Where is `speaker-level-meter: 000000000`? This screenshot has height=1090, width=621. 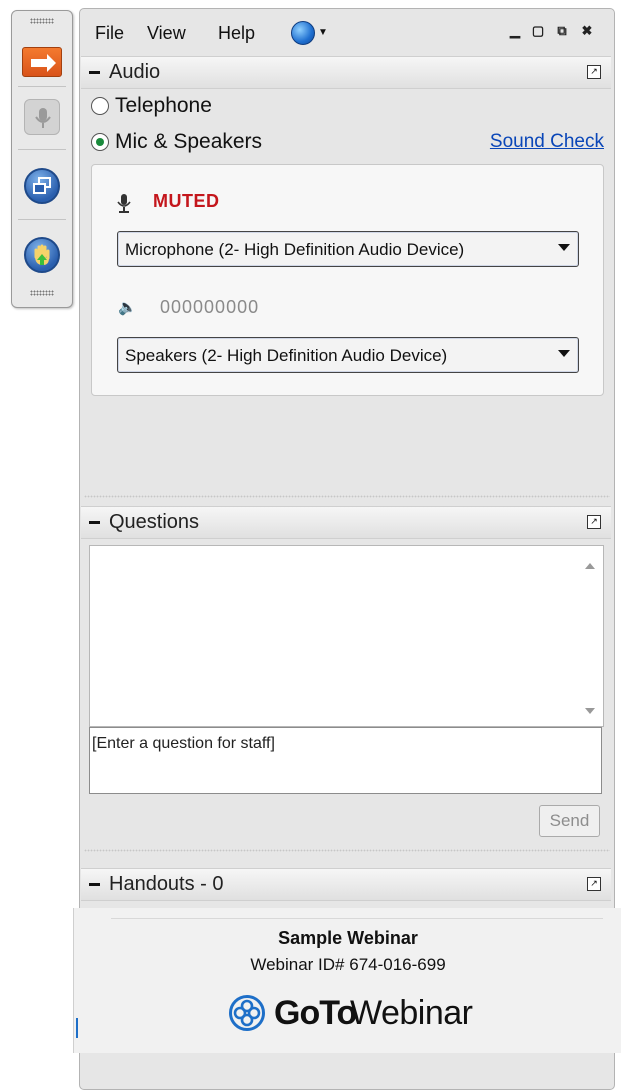 speaker-level-meter: 000000000 is located at coordinates (210, 307).